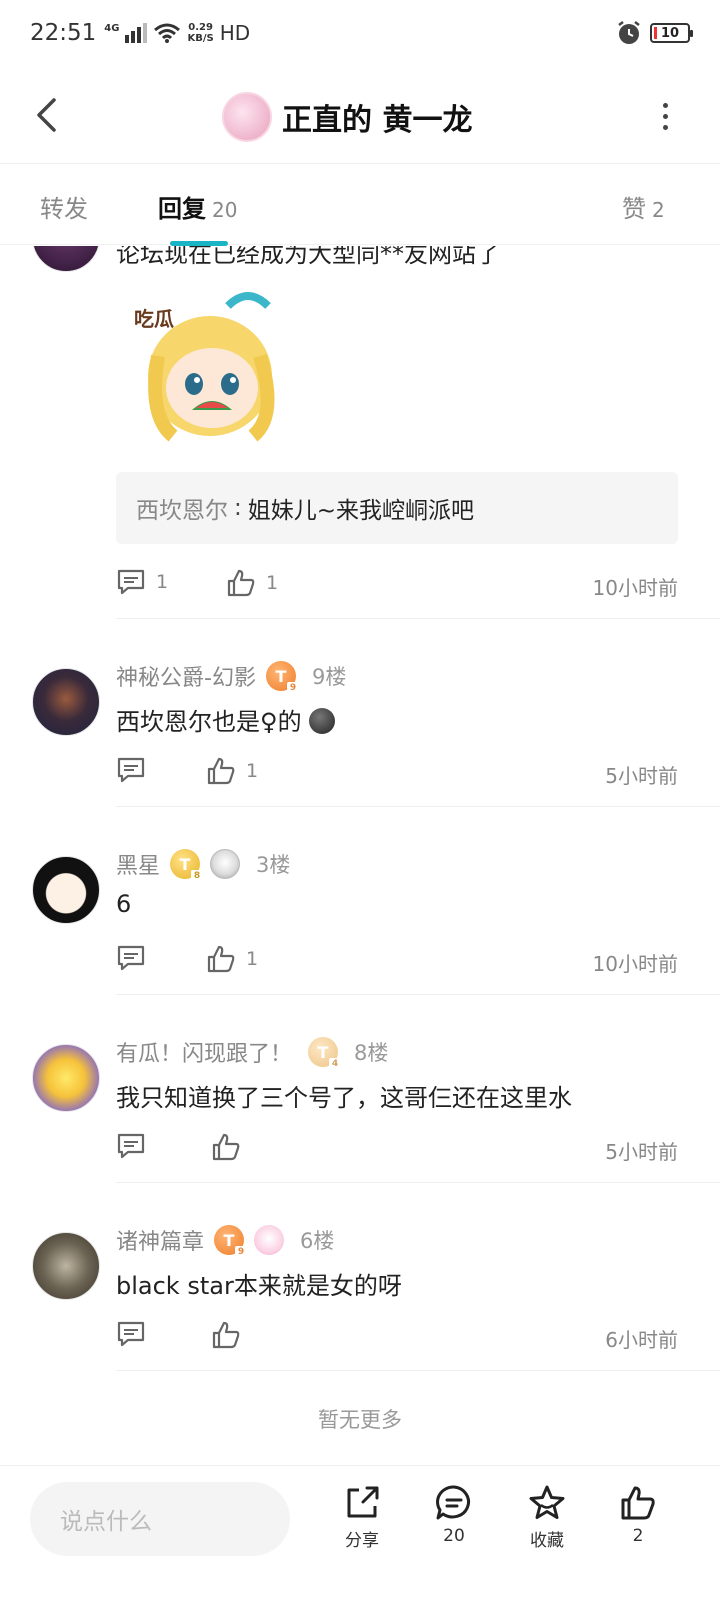  Describe the element at coordinates (204, 1052) in the screenshot. I see `username: 有瓜！闪现跟了！` at that location.